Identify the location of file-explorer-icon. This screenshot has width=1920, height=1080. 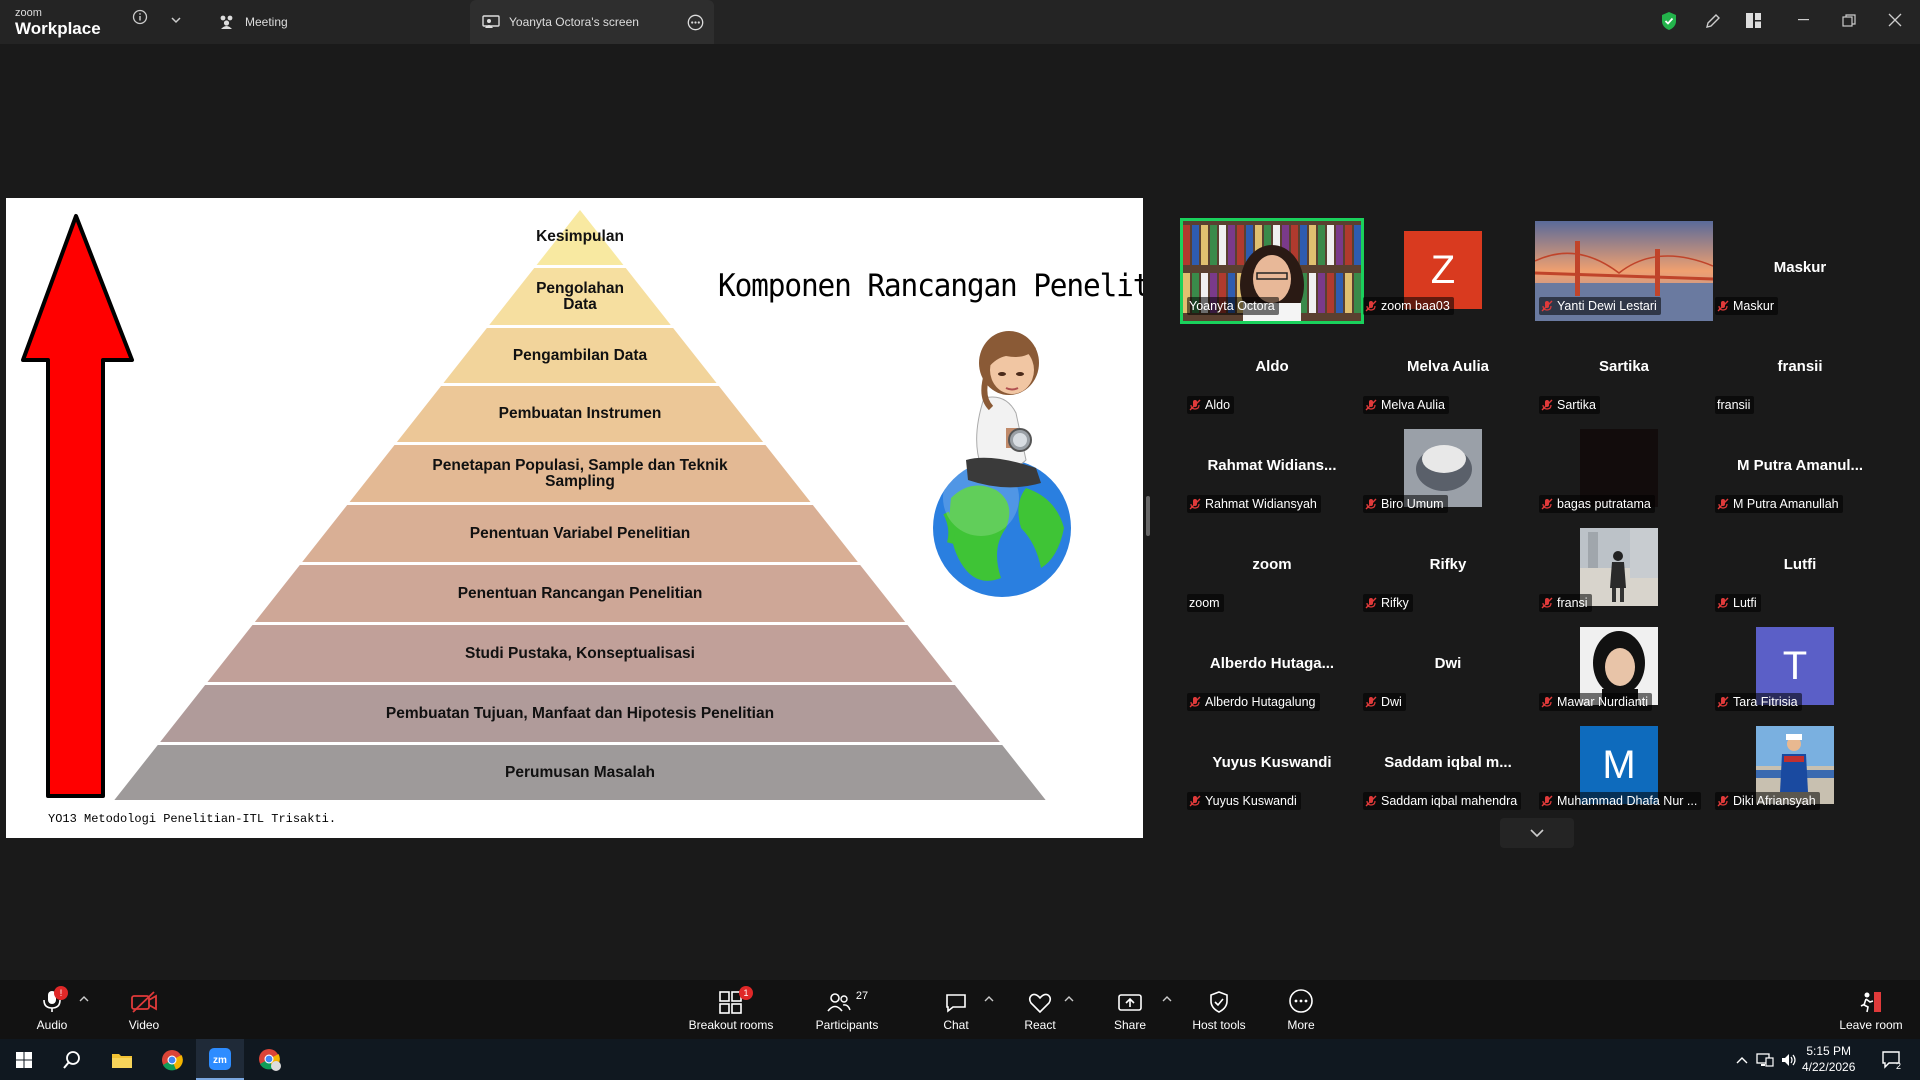
(122, 1059).